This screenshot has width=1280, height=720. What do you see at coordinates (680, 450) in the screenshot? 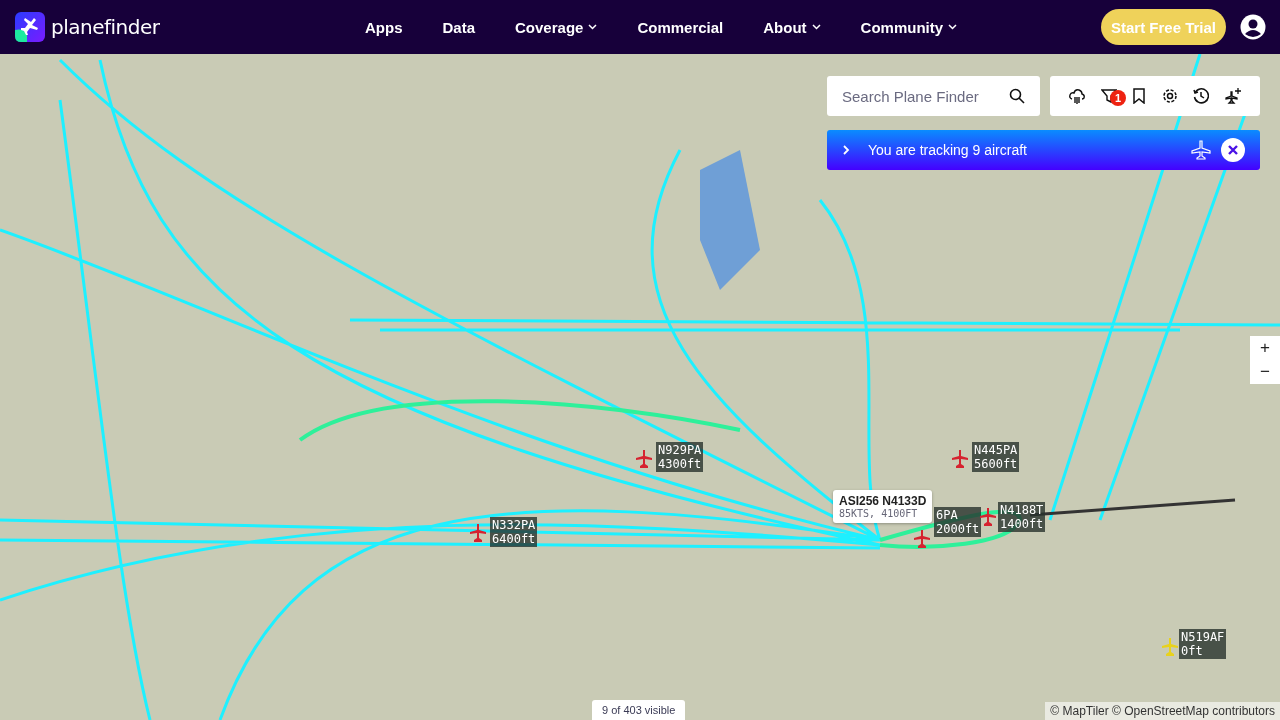
I see `aircraft-callsign: N929PA` at bounding box center [680, 450].